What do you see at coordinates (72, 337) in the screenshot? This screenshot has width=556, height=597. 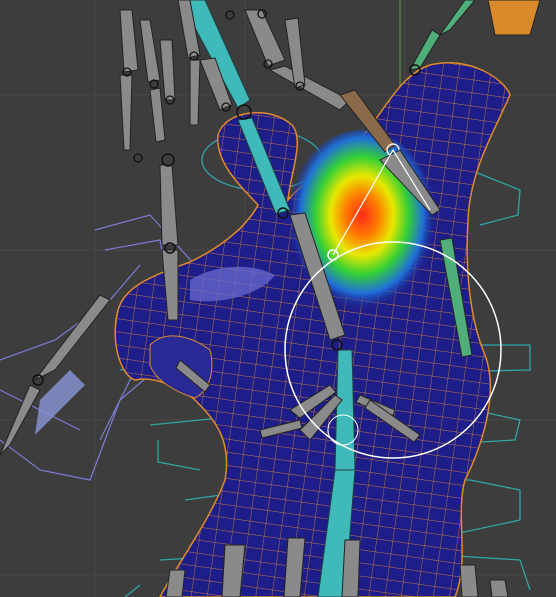 I see `bone-arm-left` at bounding box center [72, 337].